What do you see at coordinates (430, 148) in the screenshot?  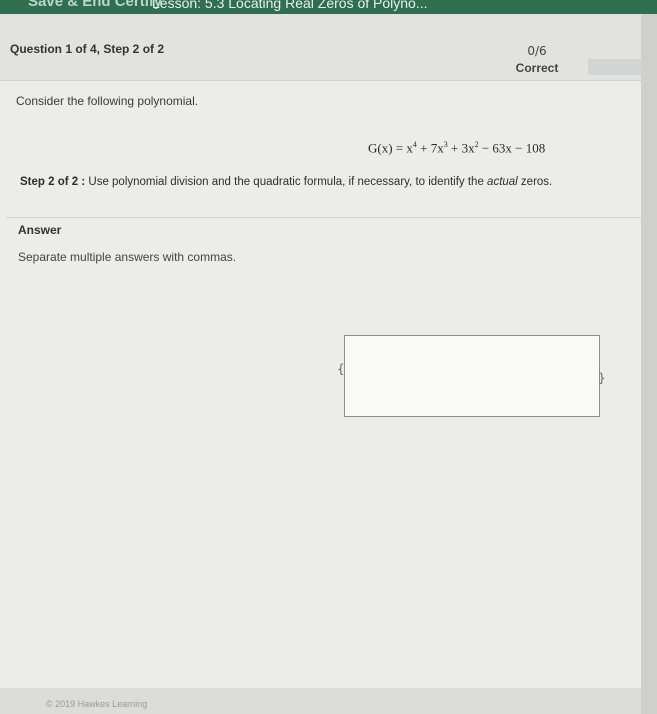 I see `equation-term-2: + 7x` at bounding box center [430, 148].